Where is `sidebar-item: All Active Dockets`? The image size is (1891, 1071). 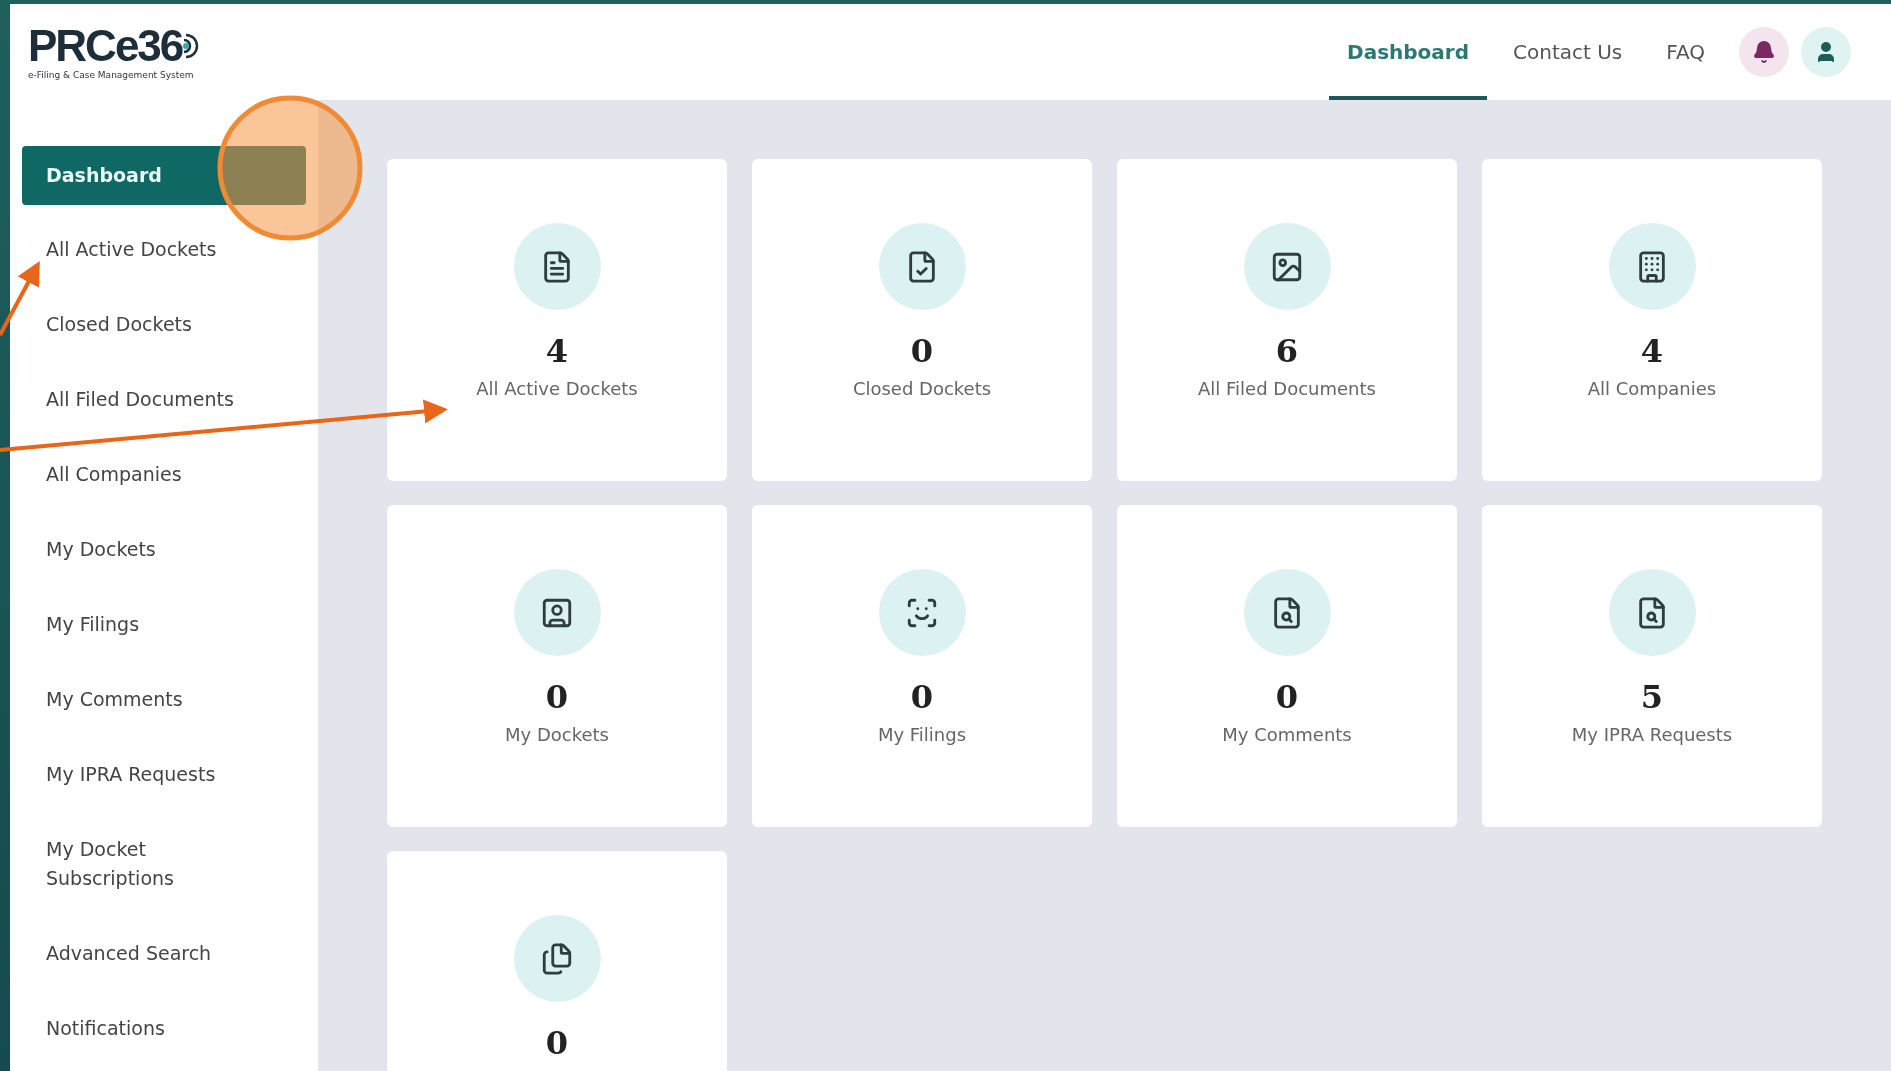
sidebar-item: All Active Dockets is located at coordinates (152, 249).